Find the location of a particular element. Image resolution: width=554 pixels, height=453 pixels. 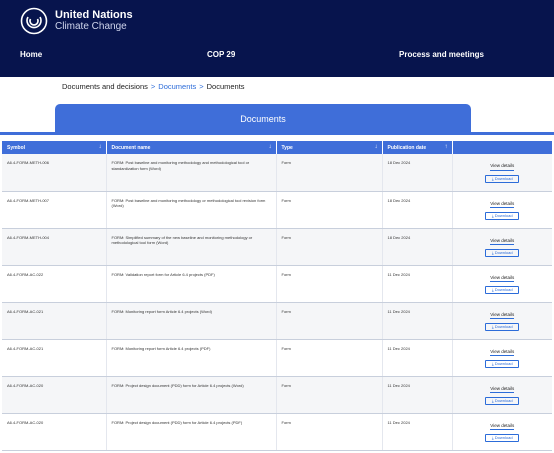

column-document-name: Document name ↓ is located at coordinates (191, 147).